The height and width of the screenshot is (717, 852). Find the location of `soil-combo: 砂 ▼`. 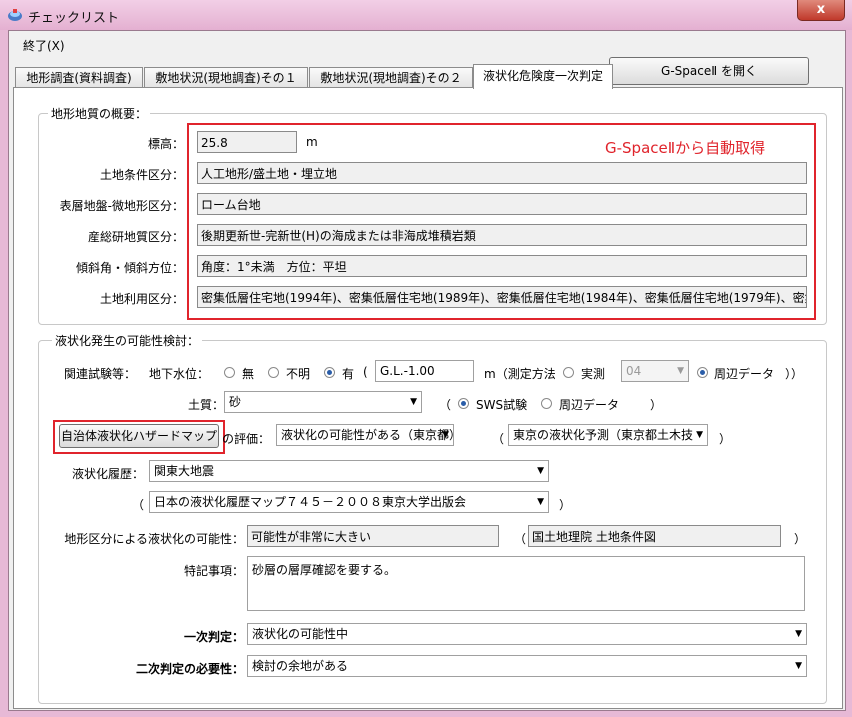

soil-combo: 砂 ▼ is located at coordinates (323, 402).